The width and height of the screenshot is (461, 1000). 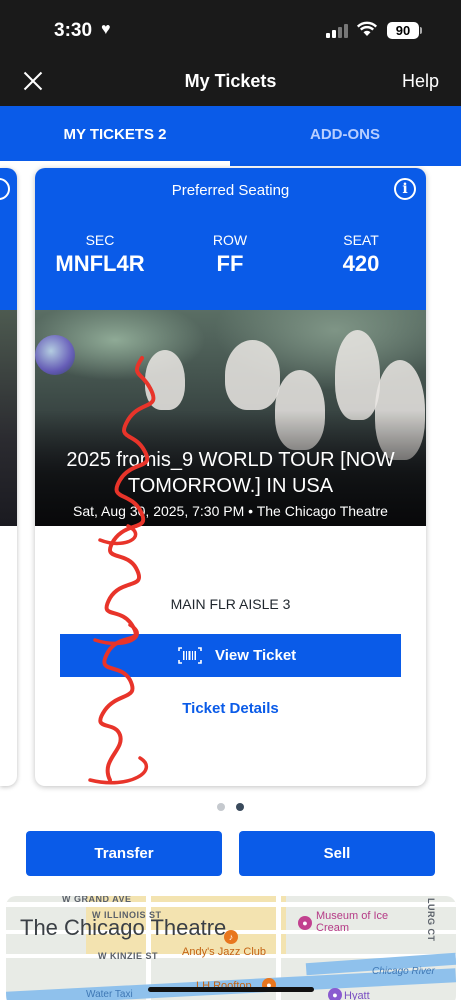 I want to click on seat-value: 420, so click(x=361, y=263).